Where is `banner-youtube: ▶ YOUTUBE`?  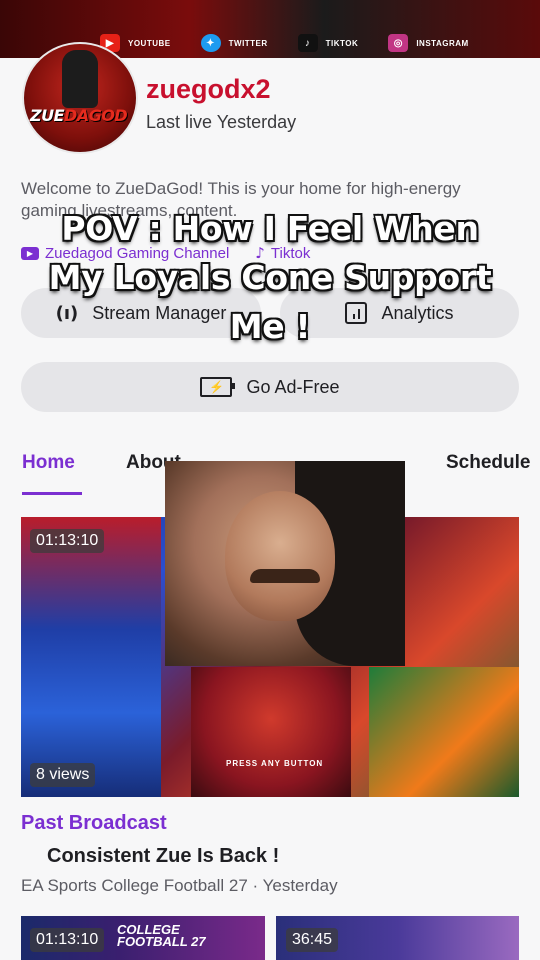 banner-youtube: ▶ YOUTUBE is located at coordinates (135, 43).